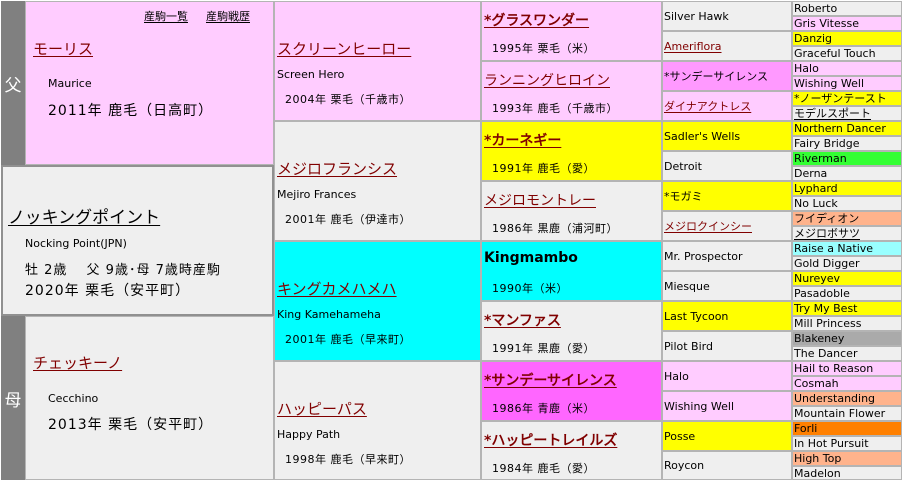  What do you see at coordinates (847, 413) in the screenshot?
I see `gen5-cell: Mountain Flower` at bounding box center [847, 413].